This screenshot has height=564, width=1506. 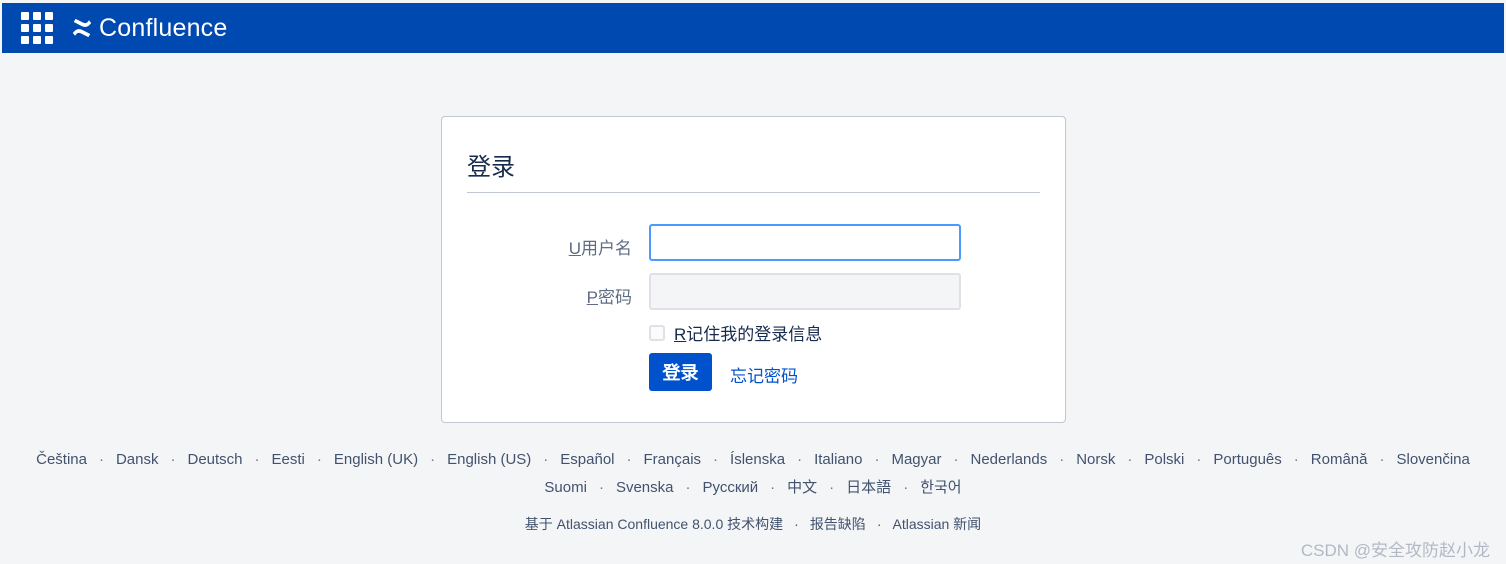 I want to click on app-name: Confluence, so click(x=163, y=27).